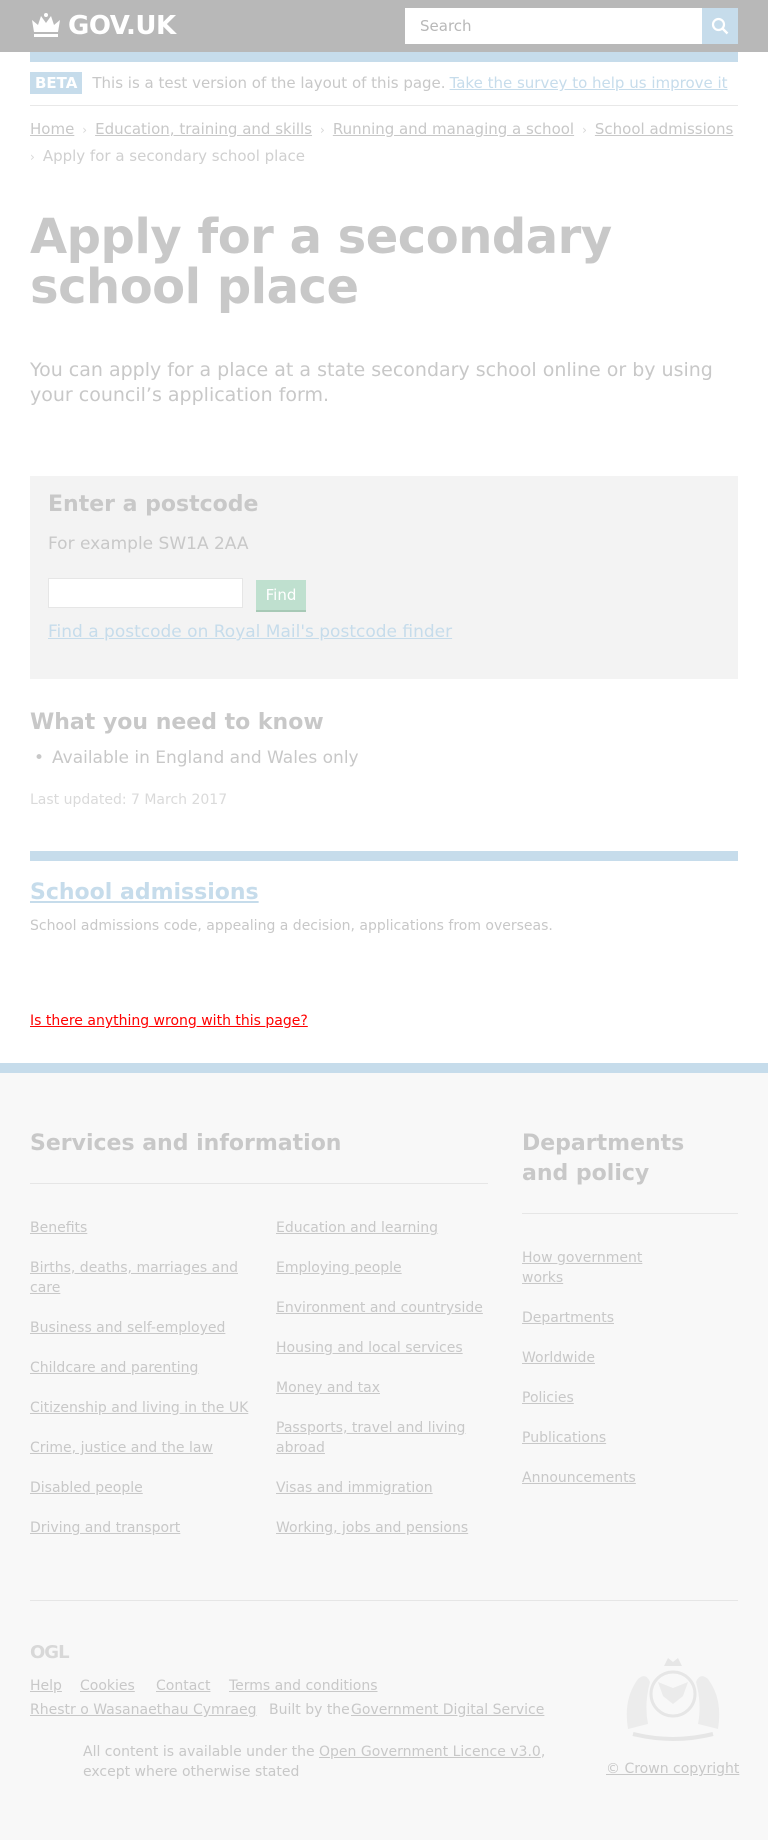 The width and height of the screenshot is (768, 1840). What do you see at coordinates (50, 1652) in the screenshot?
I see `ogl-logo: OGL` at bounding box center [50, 1652].